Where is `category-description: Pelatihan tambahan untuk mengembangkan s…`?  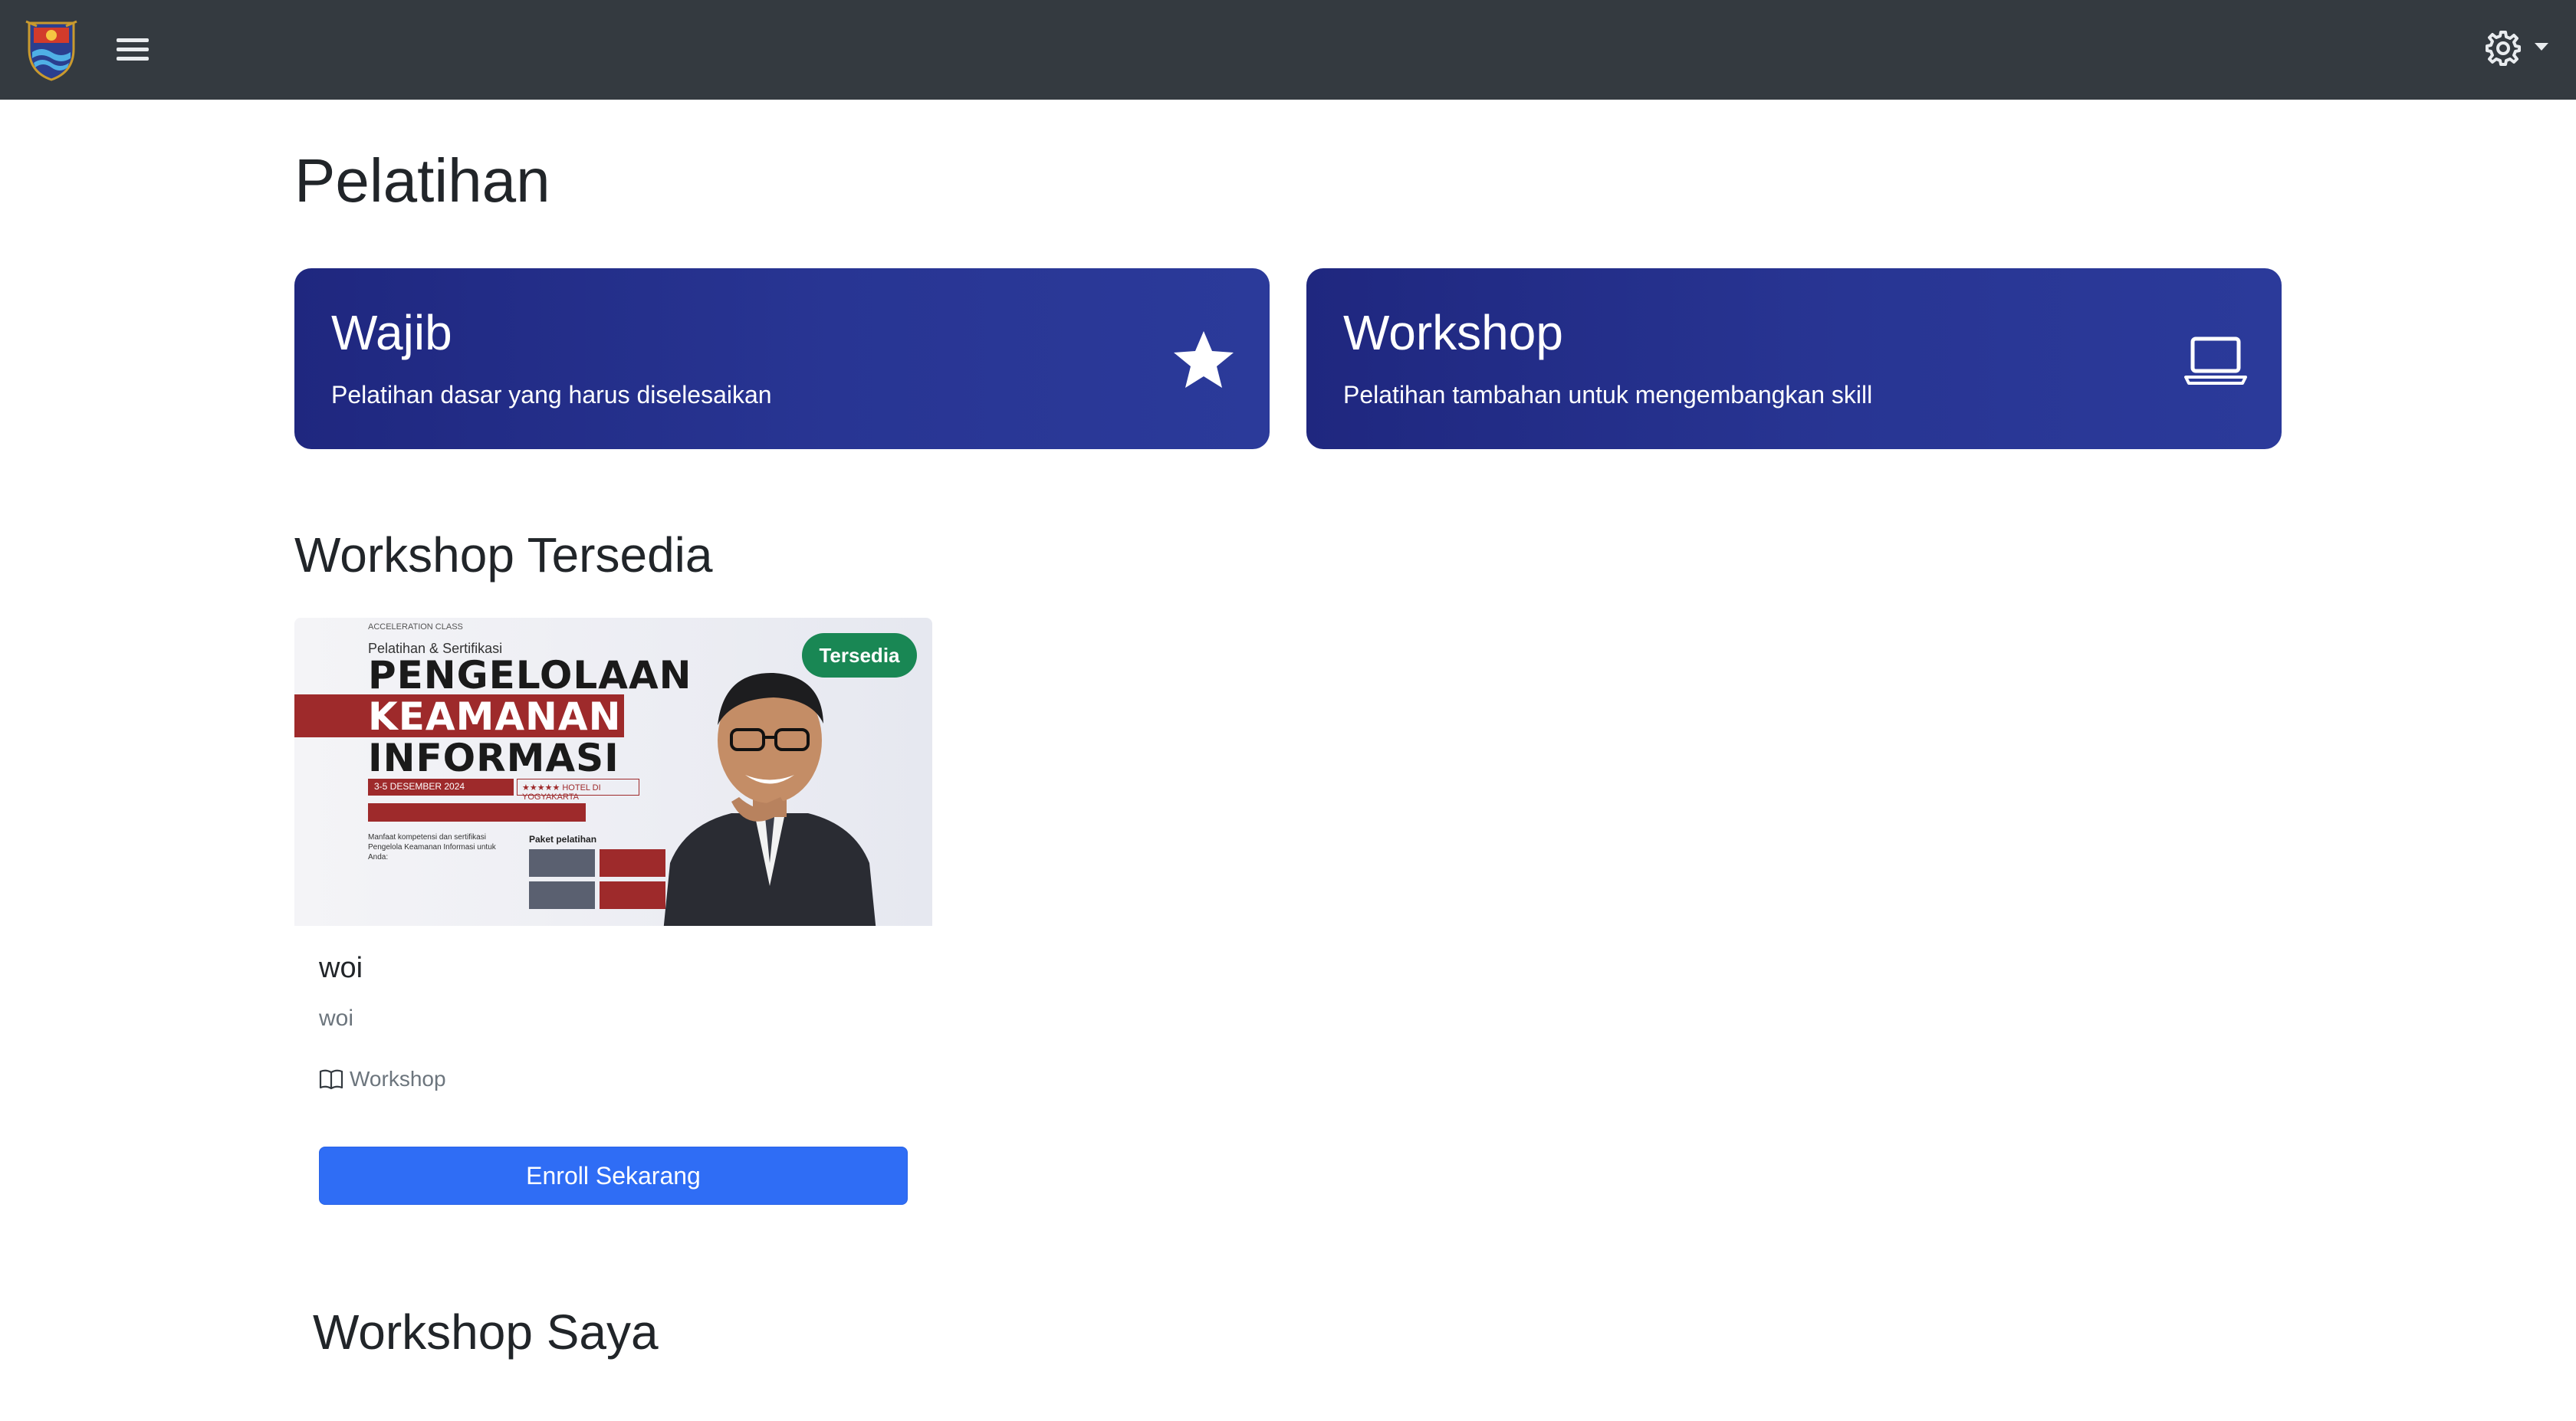 category-description: Pelatihan tambahan untuk mengembangkan s… is located at coordinates (1608, 395).